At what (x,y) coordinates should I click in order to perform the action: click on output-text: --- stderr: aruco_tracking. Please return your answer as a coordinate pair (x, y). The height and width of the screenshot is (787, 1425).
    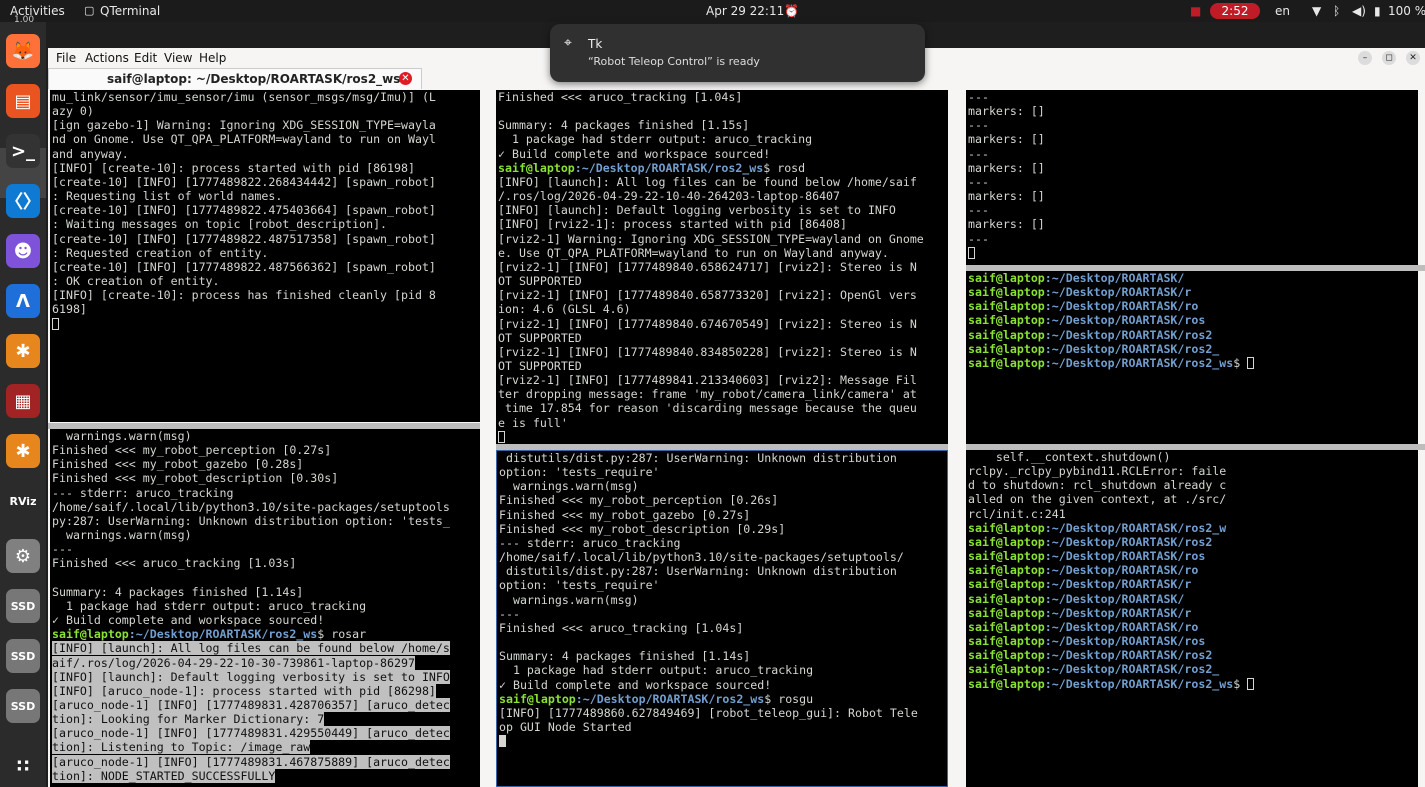
    Looking at the image, I should click on (143, 492).